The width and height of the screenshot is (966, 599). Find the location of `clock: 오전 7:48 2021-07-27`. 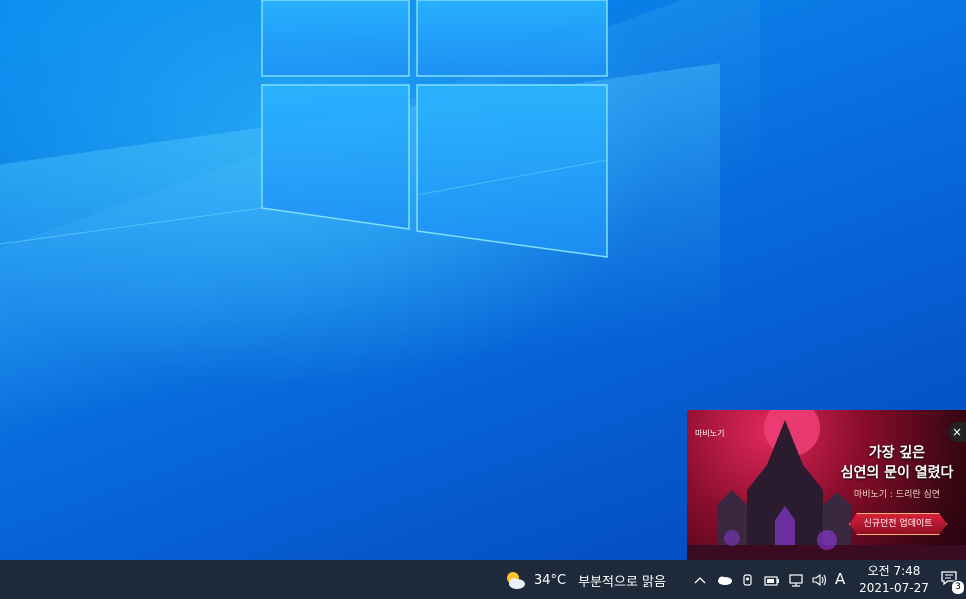

clock: 오전 7:48 2021-07-27 is located at coordinates (894, 580).